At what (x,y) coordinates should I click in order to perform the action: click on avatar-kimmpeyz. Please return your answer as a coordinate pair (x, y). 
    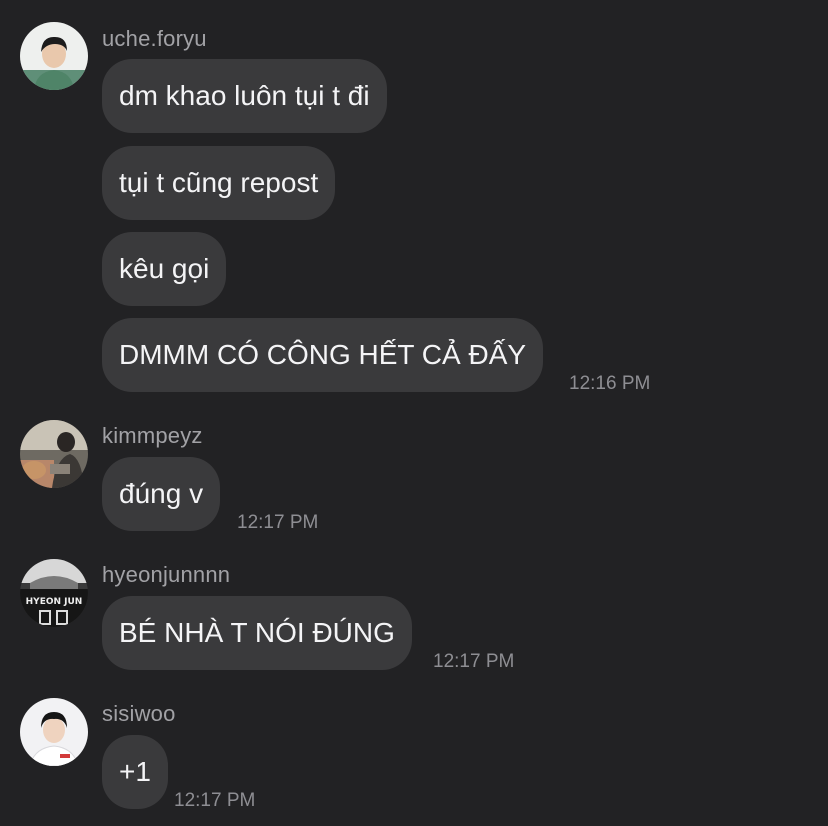
    Looking at the image, I should click on (54, 454).